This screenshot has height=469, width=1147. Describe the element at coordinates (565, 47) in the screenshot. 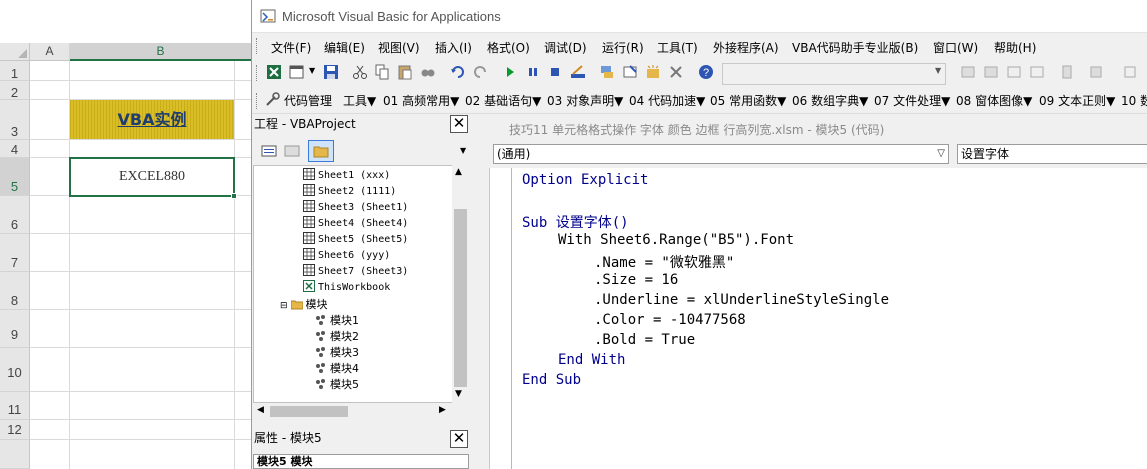

I see `menu-debug: 调试(D)` at that location.